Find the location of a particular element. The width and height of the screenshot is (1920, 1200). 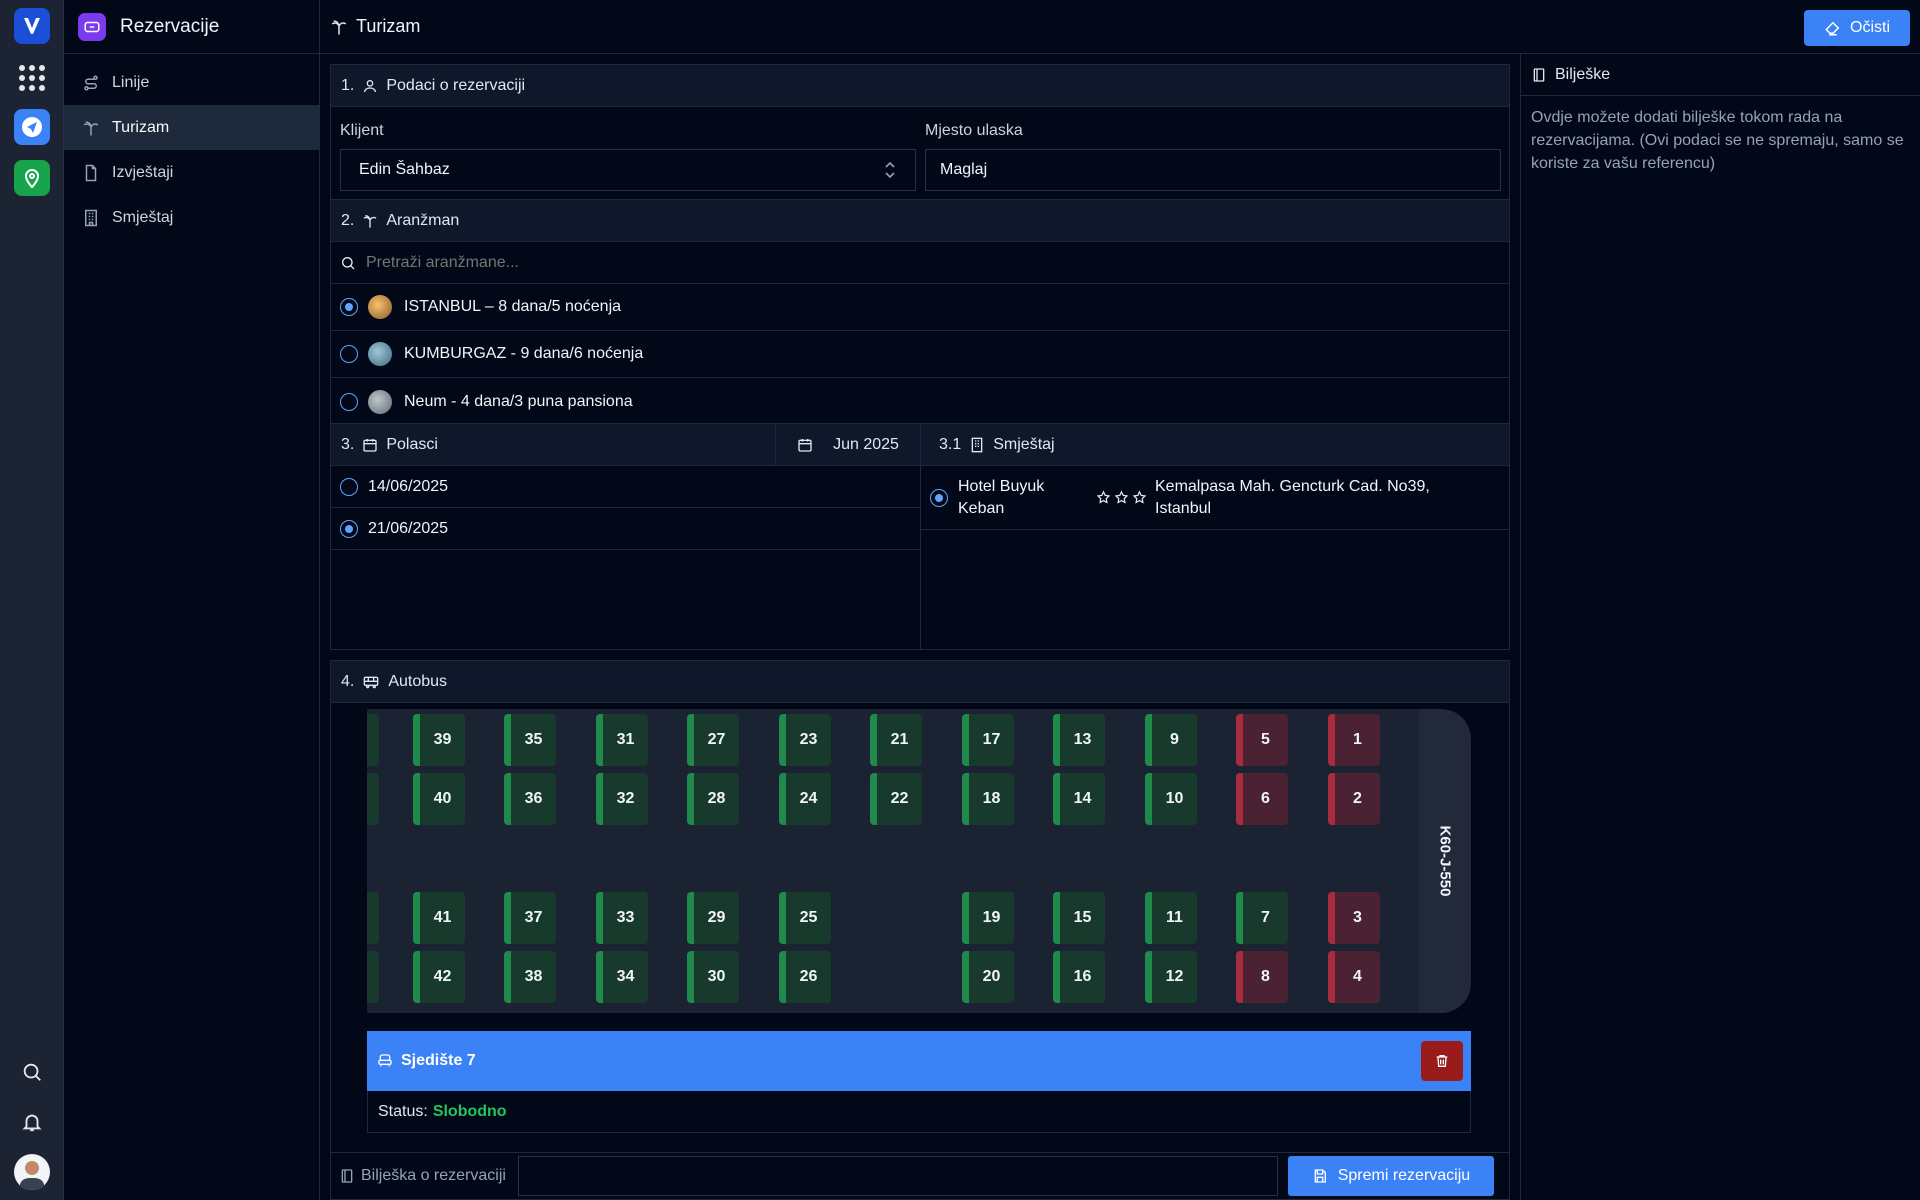

seat-1: 1 is located at coordinates (1354, 740).